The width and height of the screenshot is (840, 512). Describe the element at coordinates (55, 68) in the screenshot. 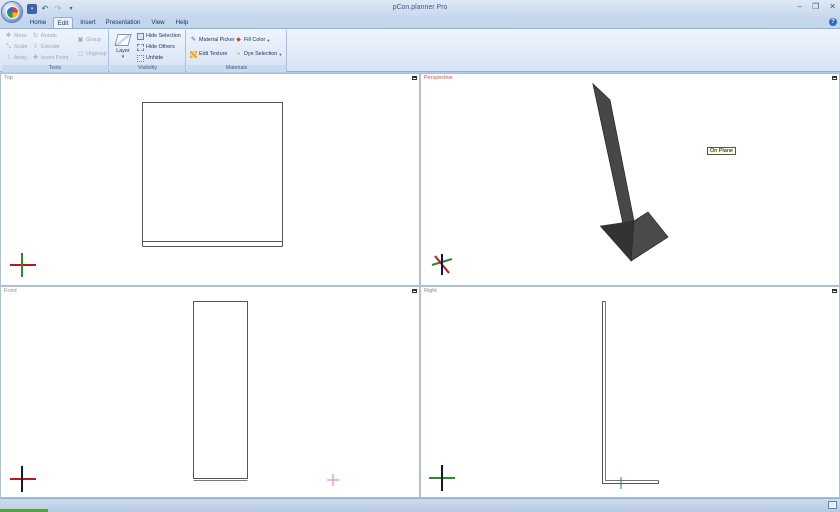

I see `tools-group-label: Tools` at that location.